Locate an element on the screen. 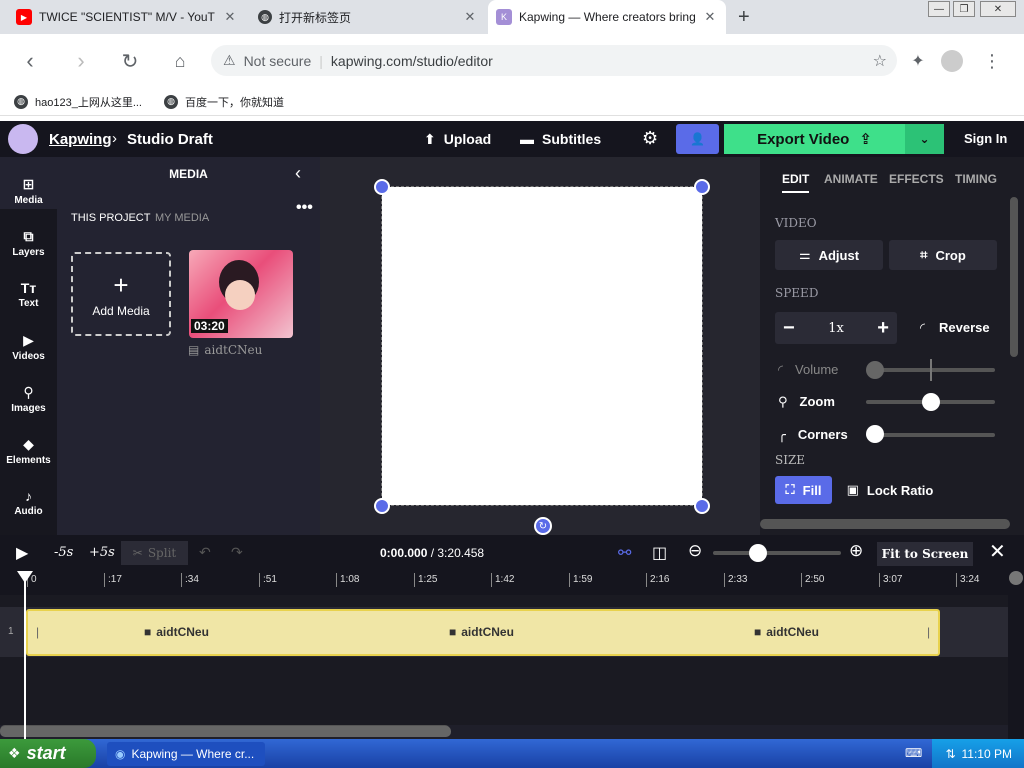 Image resolution: width=1024 pixels, height=768 pixels. video-canvas is located at coordinates (542, 346).